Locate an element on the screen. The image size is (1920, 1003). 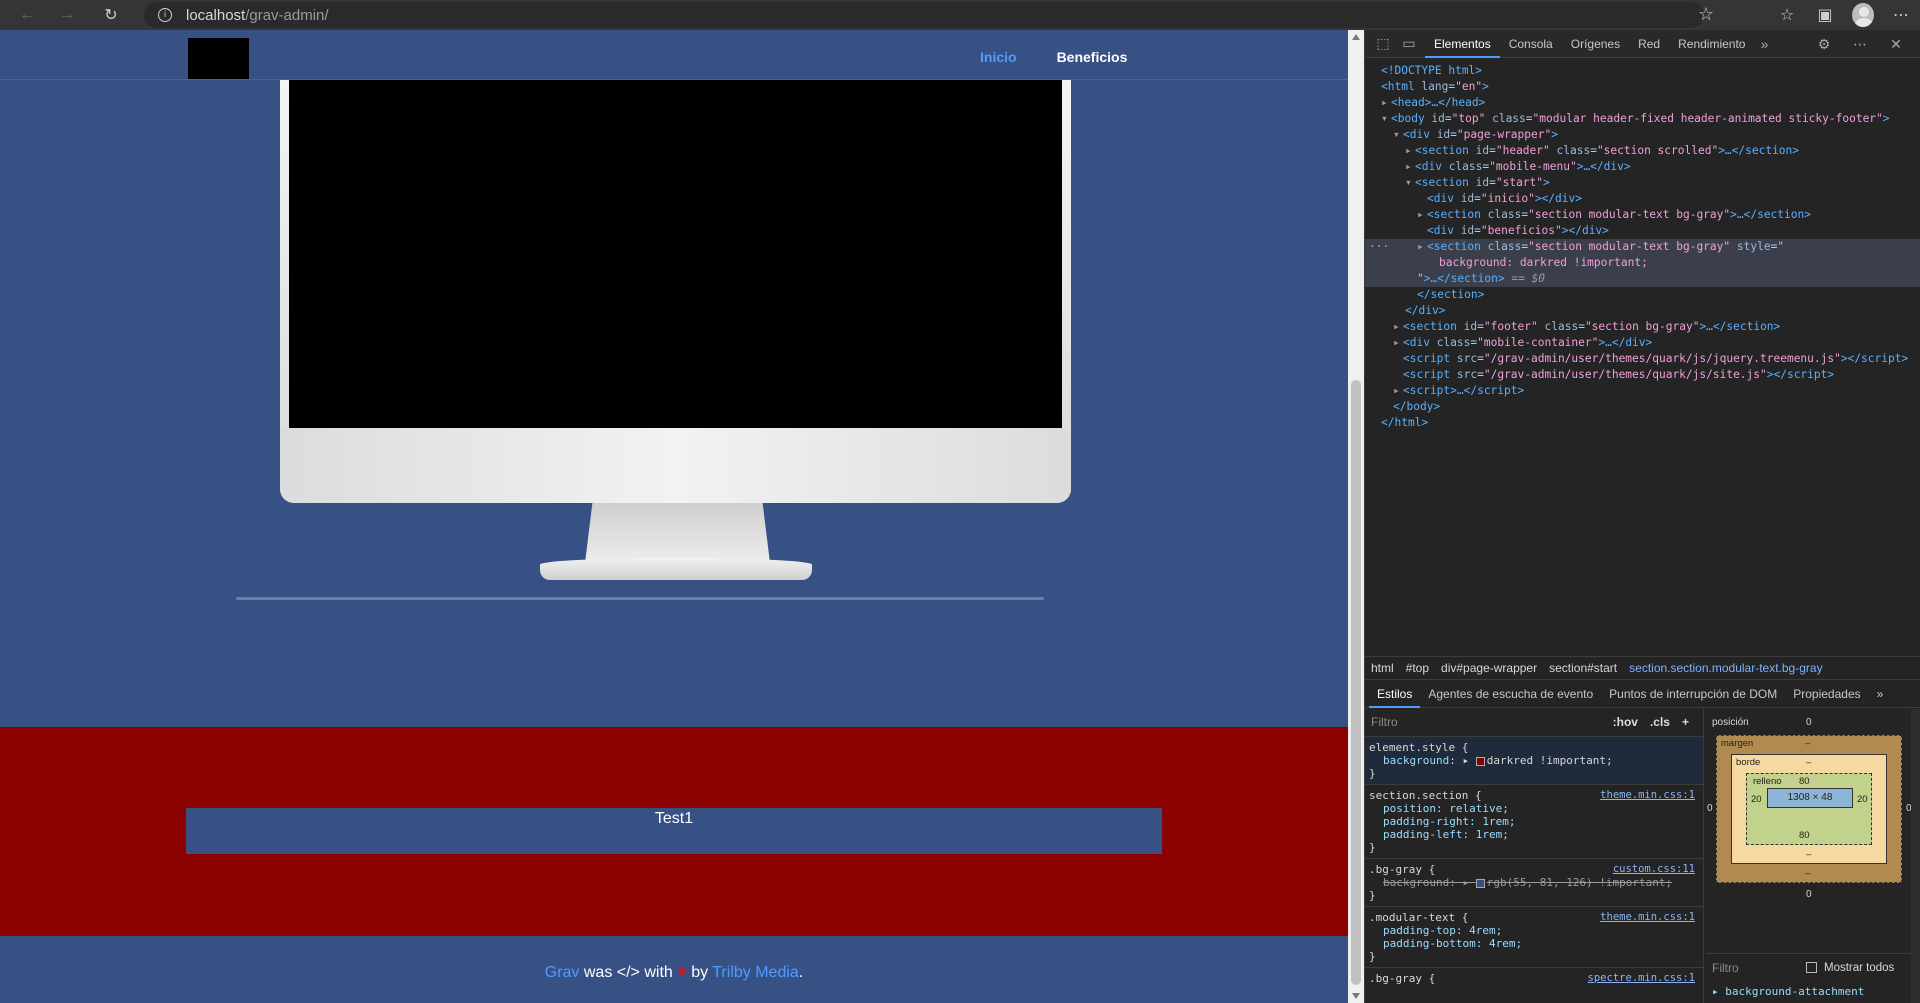
more-options-icon: ⋯ is located at coordinates (1860, 44).